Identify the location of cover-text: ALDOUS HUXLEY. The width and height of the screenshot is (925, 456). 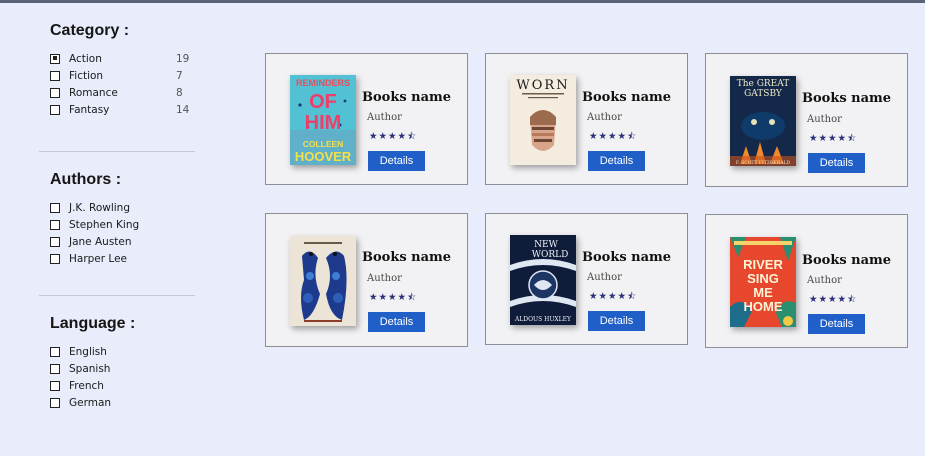
(543, 319).